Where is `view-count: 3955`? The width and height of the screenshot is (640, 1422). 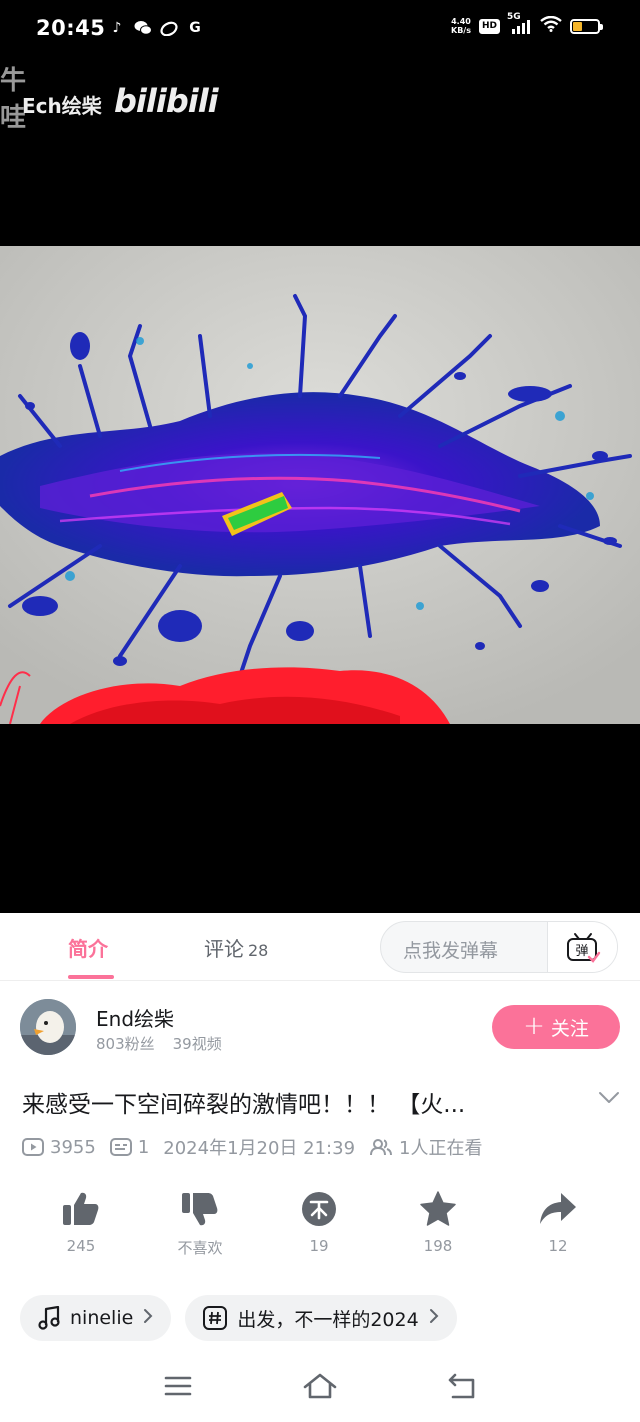
view-count: 3955 is located at coordinates (59, 1147).